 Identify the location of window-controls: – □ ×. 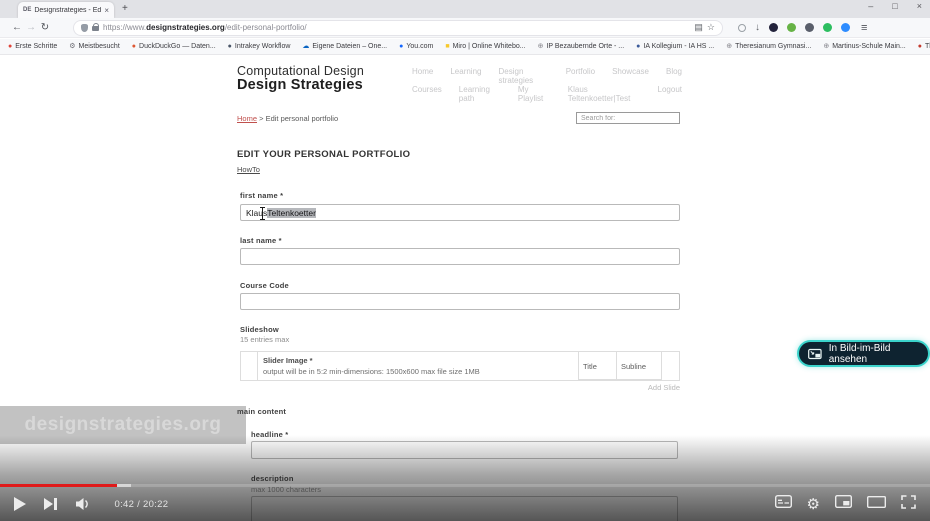
(895, 6).